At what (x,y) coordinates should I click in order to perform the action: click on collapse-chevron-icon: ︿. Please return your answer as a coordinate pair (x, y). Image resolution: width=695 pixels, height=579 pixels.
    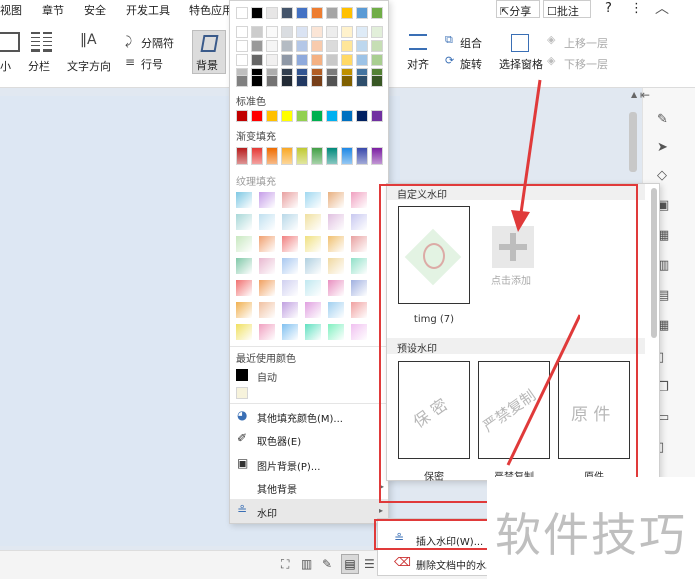
    Looking at the image, I should click on (662, 9).